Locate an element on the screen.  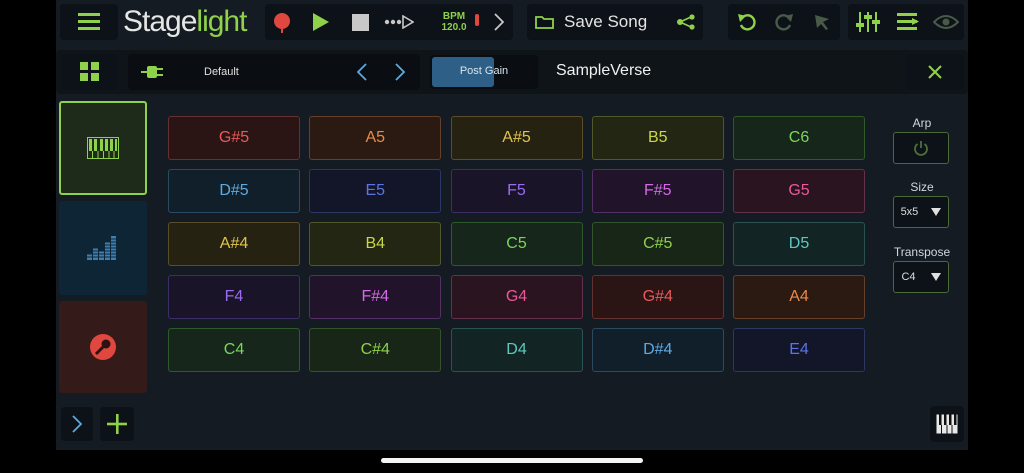
level-meter-icon is located at coordinates (102, 248).